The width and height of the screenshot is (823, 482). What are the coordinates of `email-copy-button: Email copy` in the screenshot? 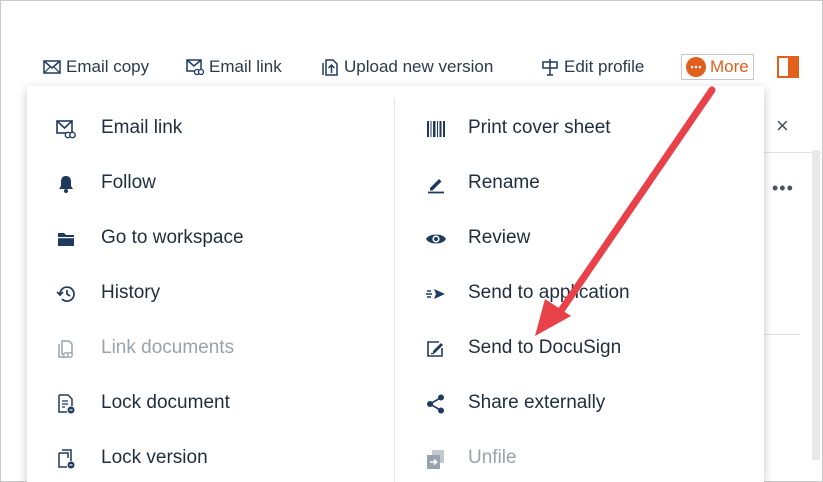 It's located at (95, 67).